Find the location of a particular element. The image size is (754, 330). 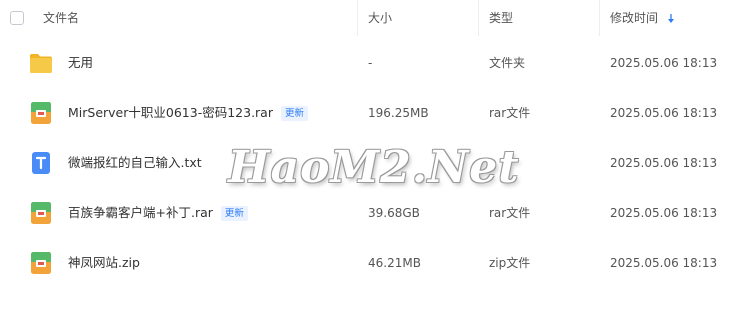

column-header-type: 类型 is located at coordinates (501, 18).